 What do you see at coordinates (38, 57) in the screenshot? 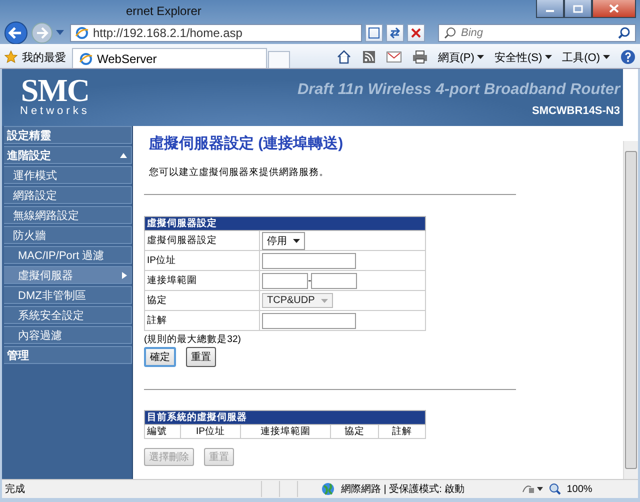
I see `favorites-button: 我的最愛` at bounding box center [38, 57].